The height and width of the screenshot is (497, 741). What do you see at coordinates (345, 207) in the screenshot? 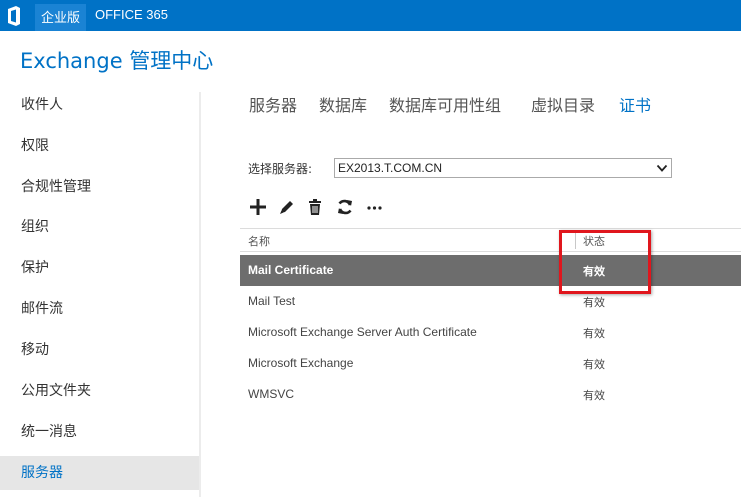
I see `refresh-icon` at bounding box center [345, 207].